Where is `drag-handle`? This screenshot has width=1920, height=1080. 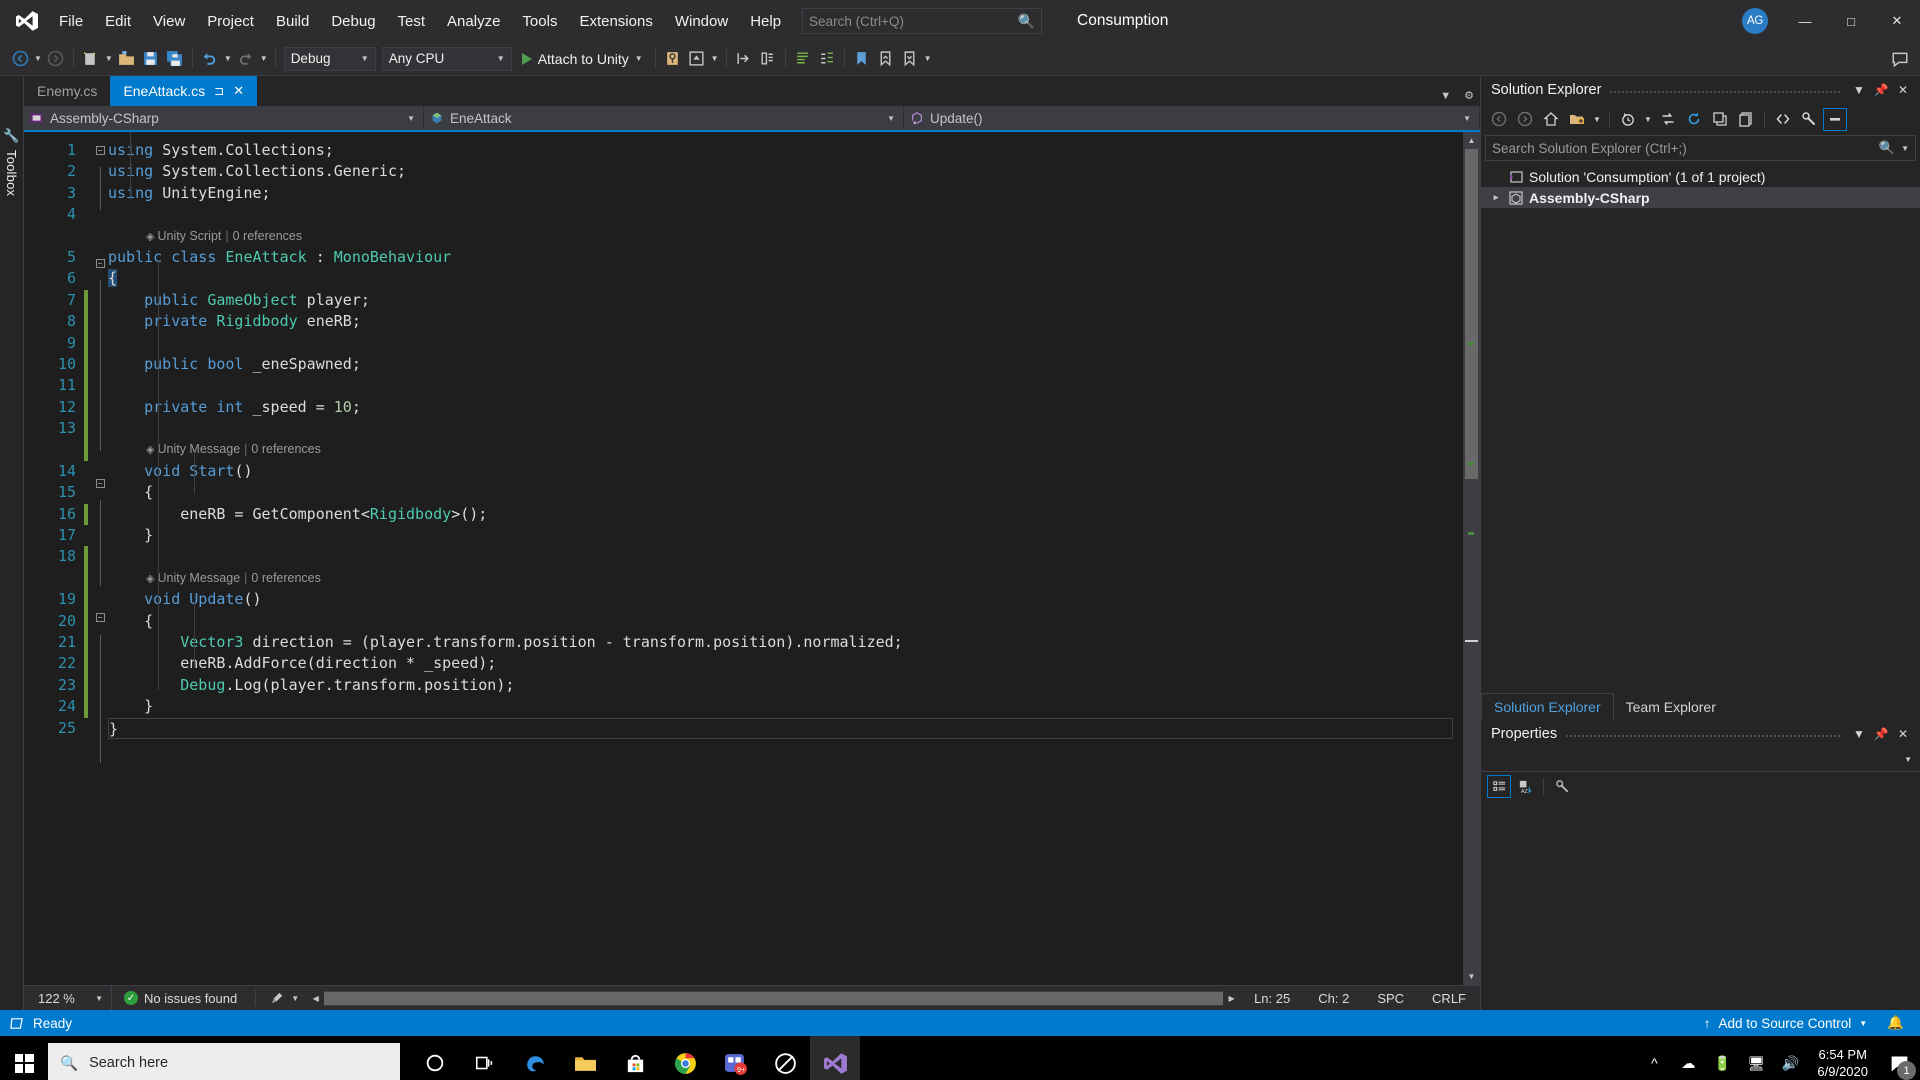
drag-handle is located at coordinates (1702, 734).